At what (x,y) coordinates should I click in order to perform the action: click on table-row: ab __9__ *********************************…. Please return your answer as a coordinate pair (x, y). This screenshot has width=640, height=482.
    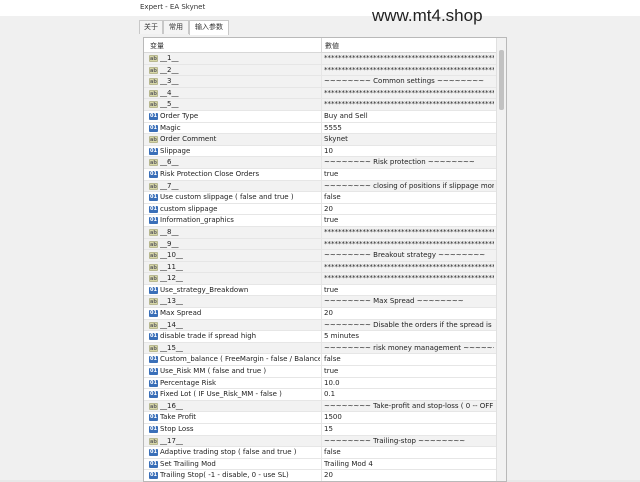
    Looking at the image, I should click on (320, 244).